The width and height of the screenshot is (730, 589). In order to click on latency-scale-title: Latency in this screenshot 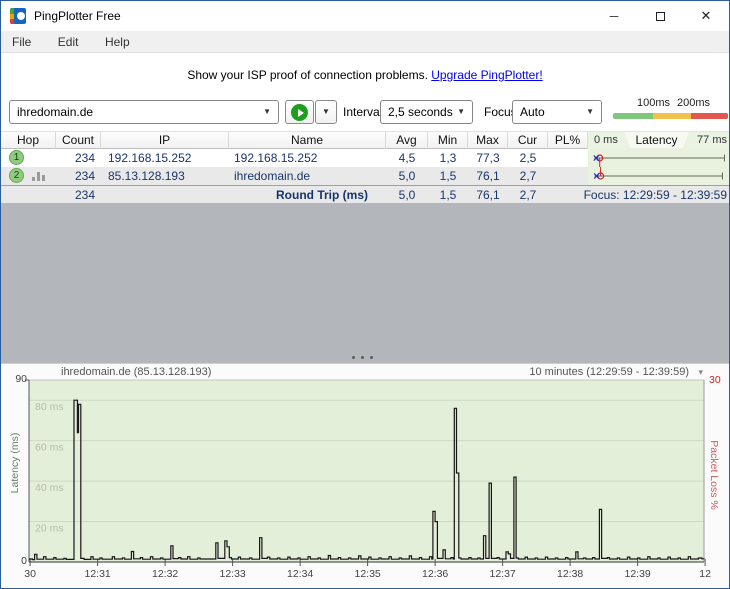, I will do `click(656, 140)`.